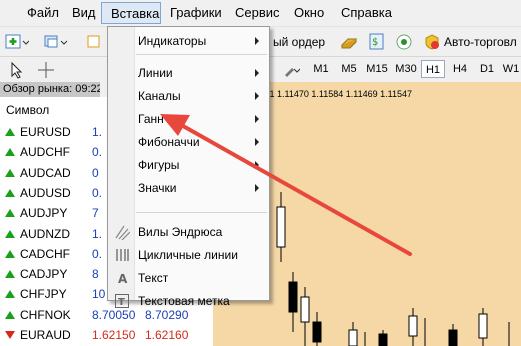  I want to click on menu-service: Сервис, so click(257, 12).